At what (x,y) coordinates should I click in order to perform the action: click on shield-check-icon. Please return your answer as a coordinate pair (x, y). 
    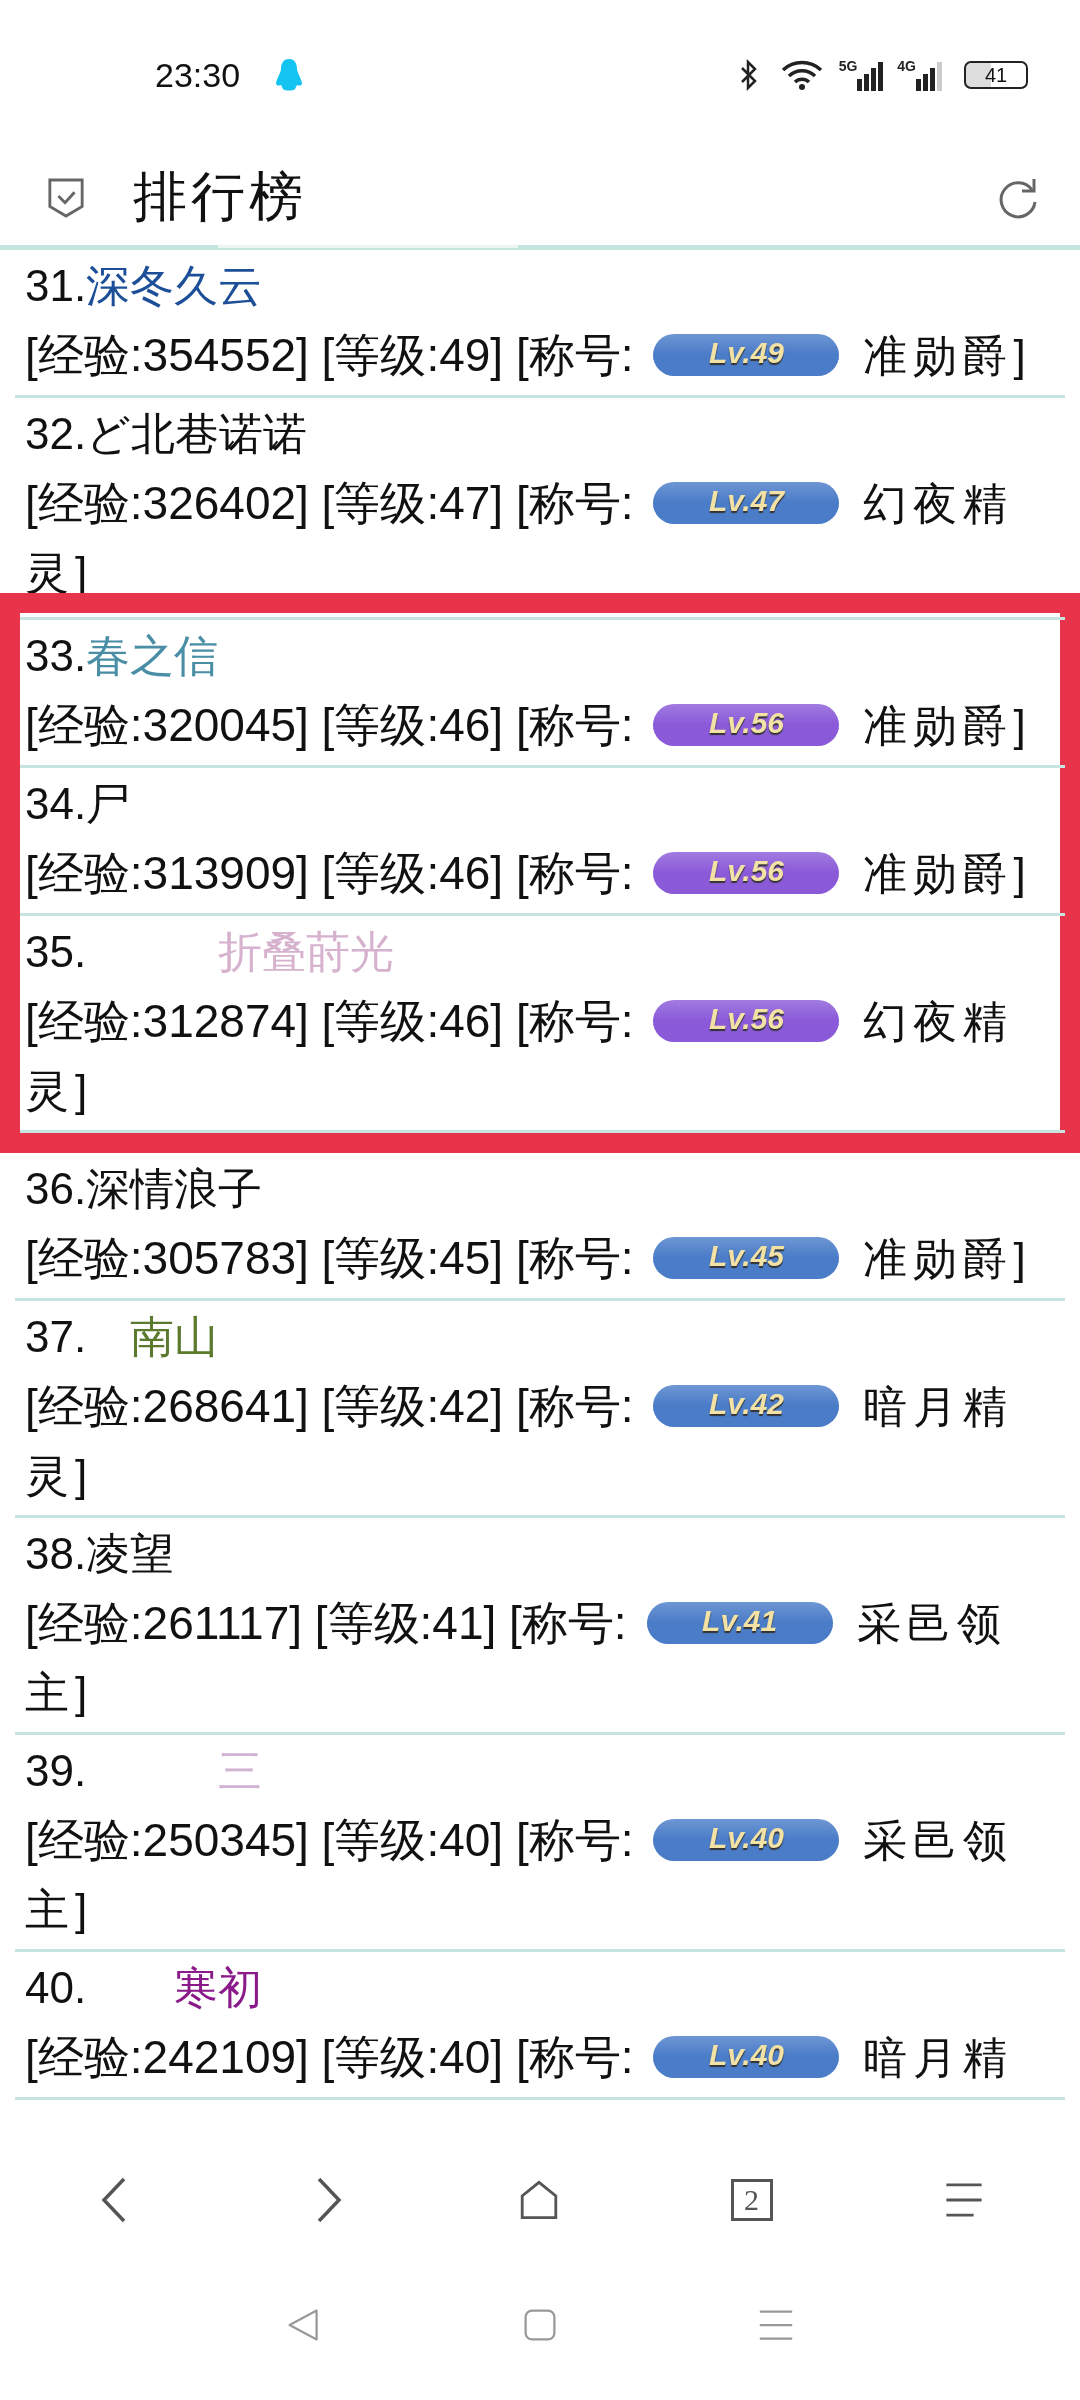
    Looking at the image, I should click on (66, 197).